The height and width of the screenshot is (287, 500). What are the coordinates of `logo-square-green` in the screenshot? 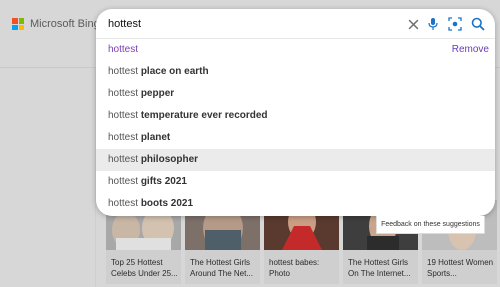 It's located at (21, 21).